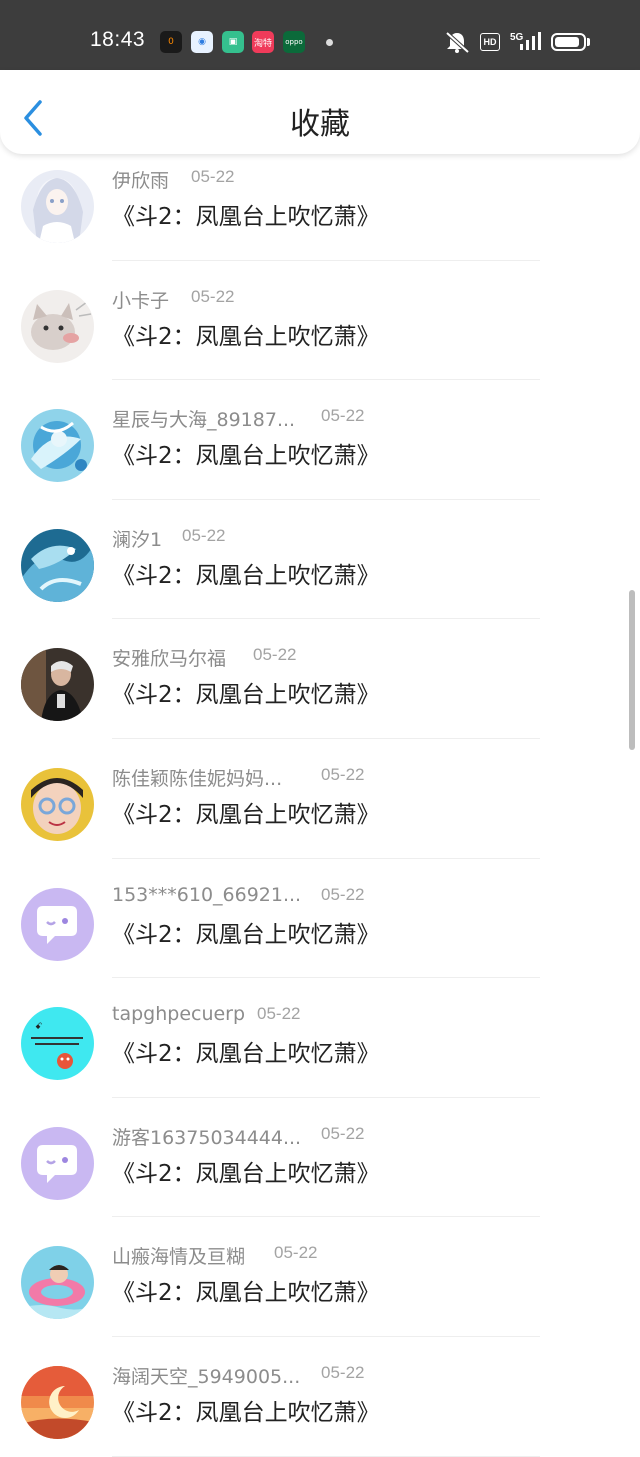 Image resolution: width=640 pixels, height=1457 pixels. I want to click on list-item: 陈佳颖陈佳妮妈妈... 05-22 《斗2：凤凰台上吹忆萧》, so click(320, 799).